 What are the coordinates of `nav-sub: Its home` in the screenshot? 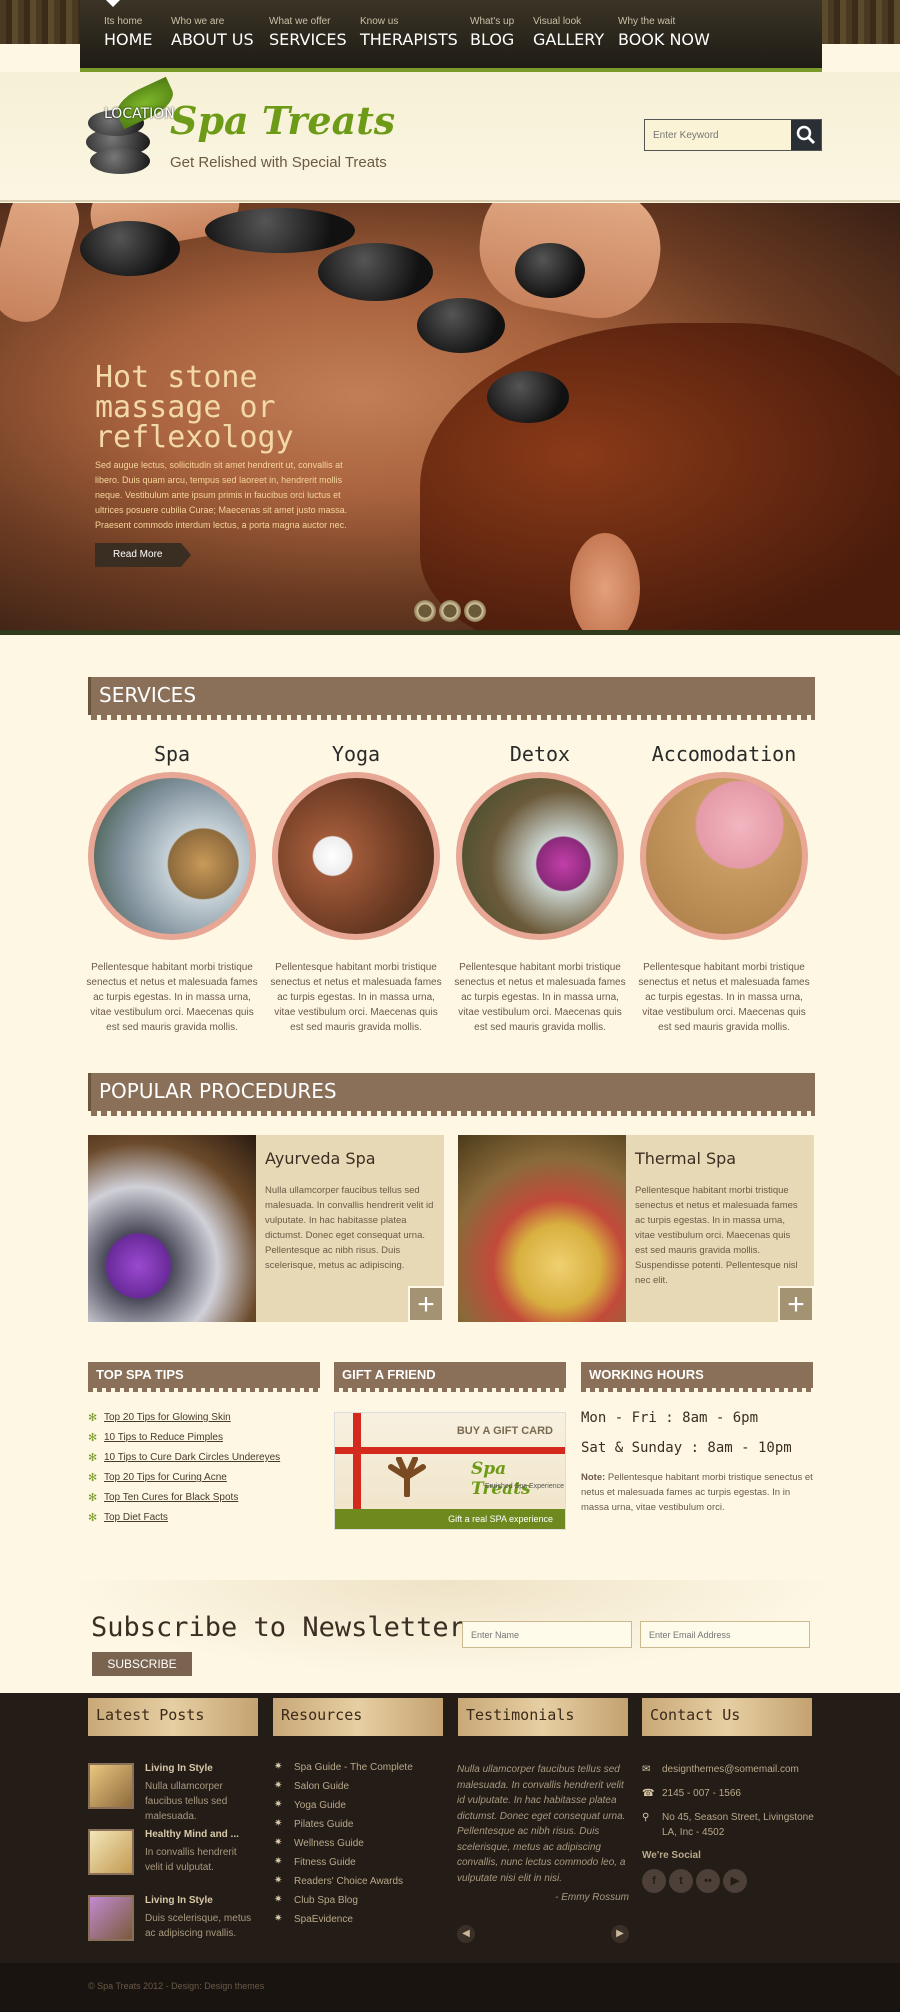 It's located at (123, 21).